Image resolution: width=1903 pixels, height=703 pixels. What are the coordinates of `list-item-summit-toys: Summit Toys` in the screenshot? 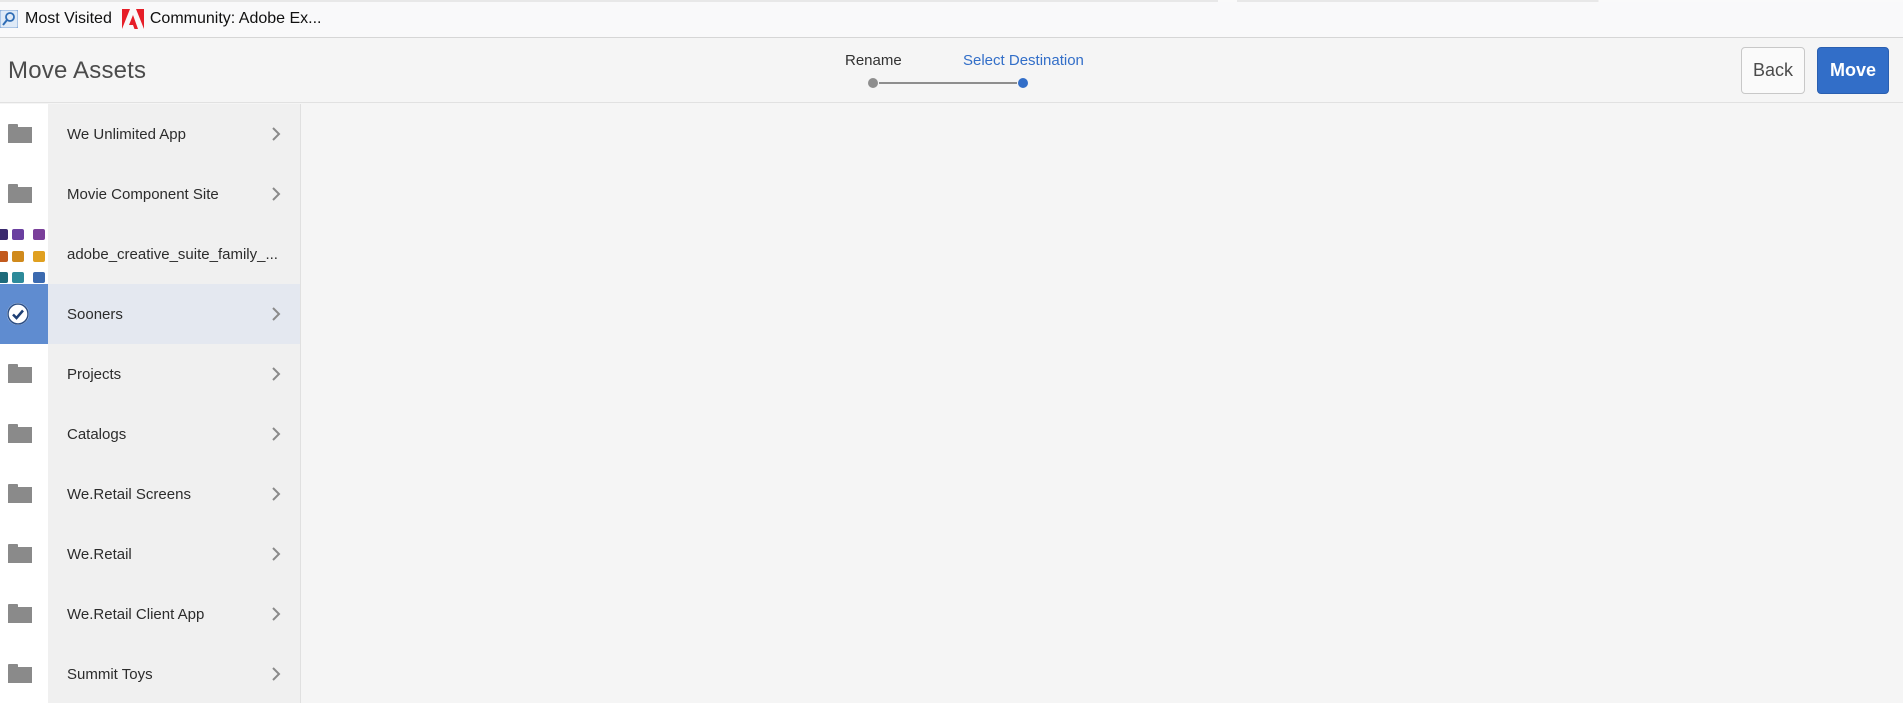 It's located at (150, 673).